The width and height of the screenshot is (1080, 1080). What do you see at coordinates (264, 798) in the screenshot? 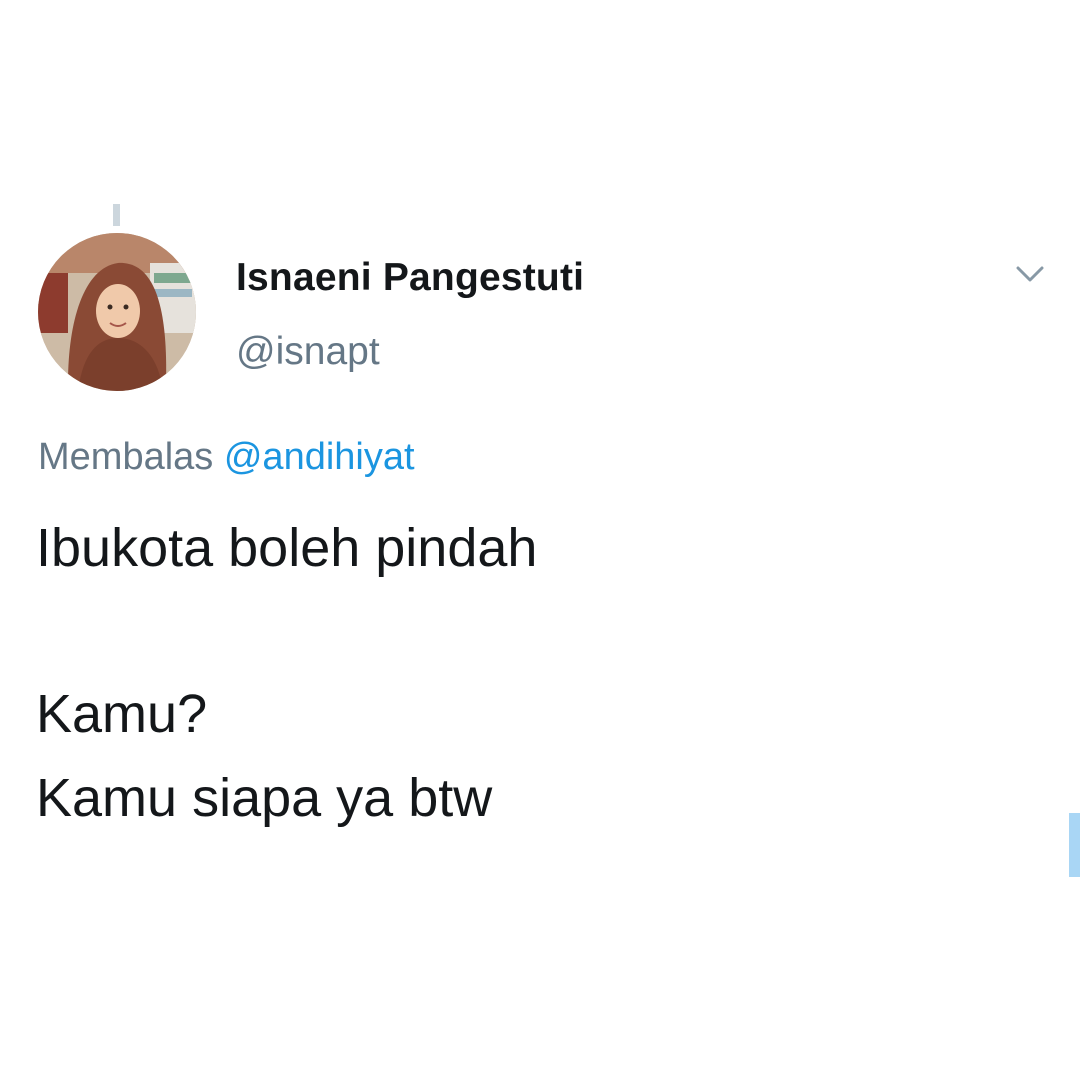
I see `tweet-text-line: Kamu siapa ya btw` at bounding box center [264, 798].